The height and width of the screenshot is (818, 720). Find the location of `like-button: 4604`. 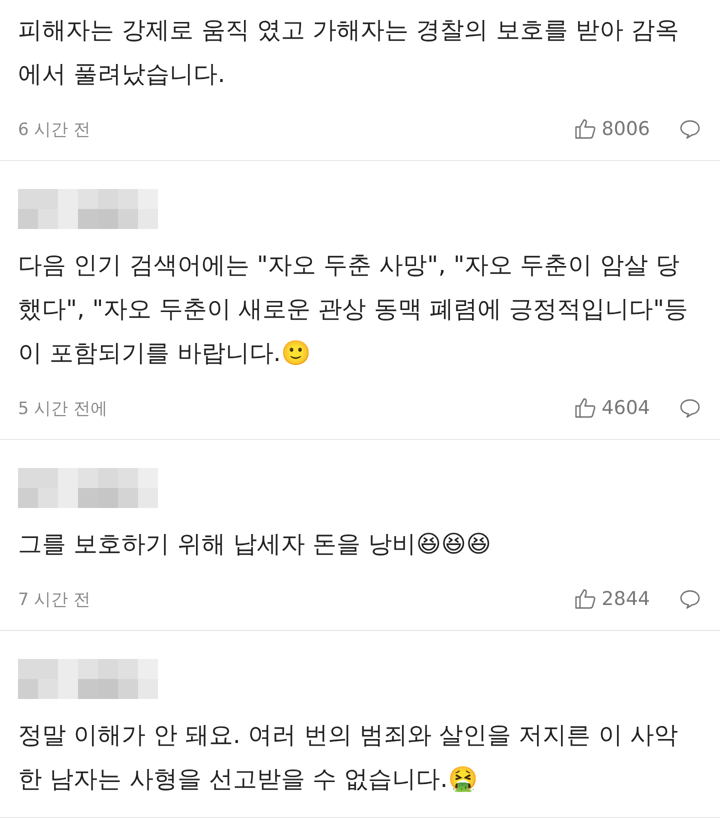

like-button: 4604 is located at coordinates (612, 408).